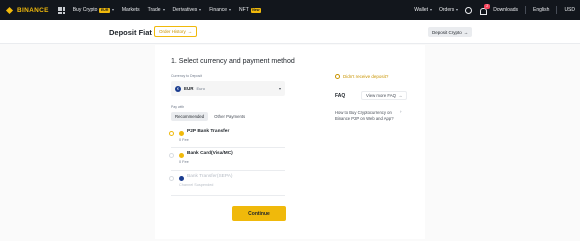 This screenshot has width=580, height=241. I want to click on nav-item-buy-crypto: Buy Crypto EUR, so click(93, 10).